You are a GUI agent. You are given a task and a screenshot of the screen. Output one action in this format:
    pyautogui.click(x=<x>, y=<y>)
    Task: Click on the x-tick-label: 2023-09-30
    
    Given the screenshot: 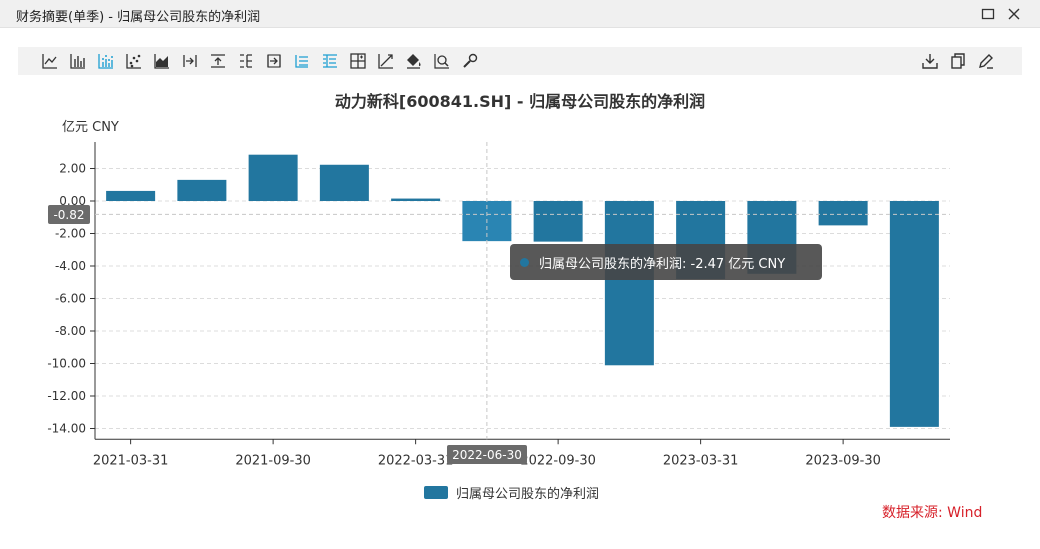 What is the action you would take?
    pyautogui.click(x=843, y=460)
    